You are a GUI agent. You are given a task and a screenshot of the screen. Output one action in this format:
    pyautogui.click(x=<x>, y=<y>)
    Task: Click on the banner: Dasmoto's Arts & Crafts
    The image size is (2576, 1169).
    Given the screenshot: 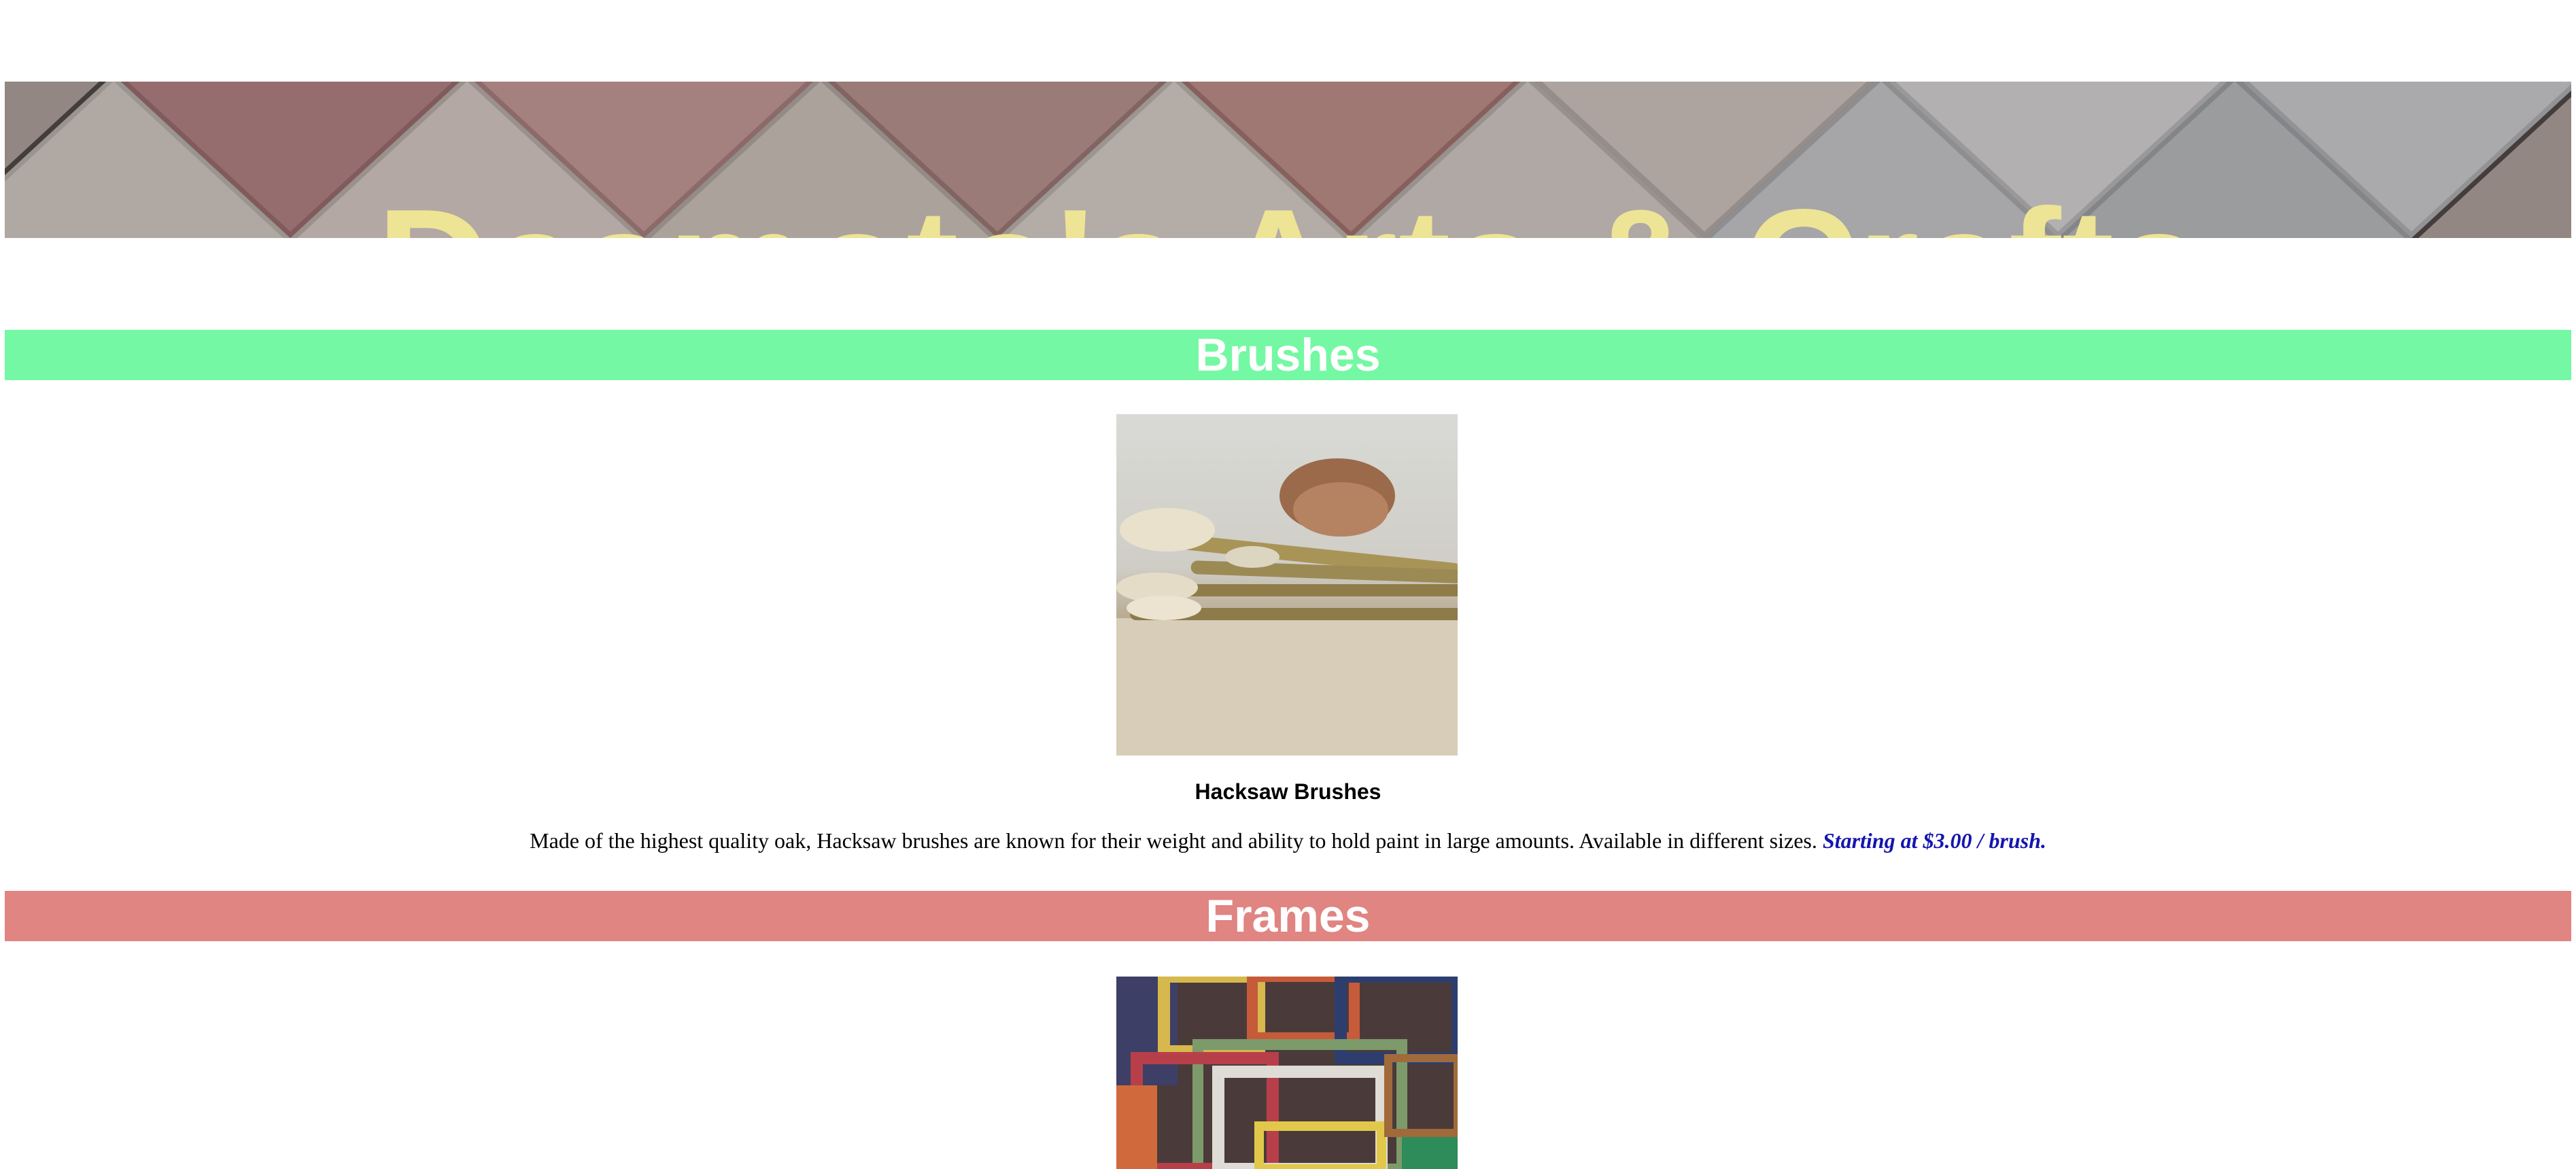 What is the action you would take?
    pyautogui.click(x=1288, y=160)
    